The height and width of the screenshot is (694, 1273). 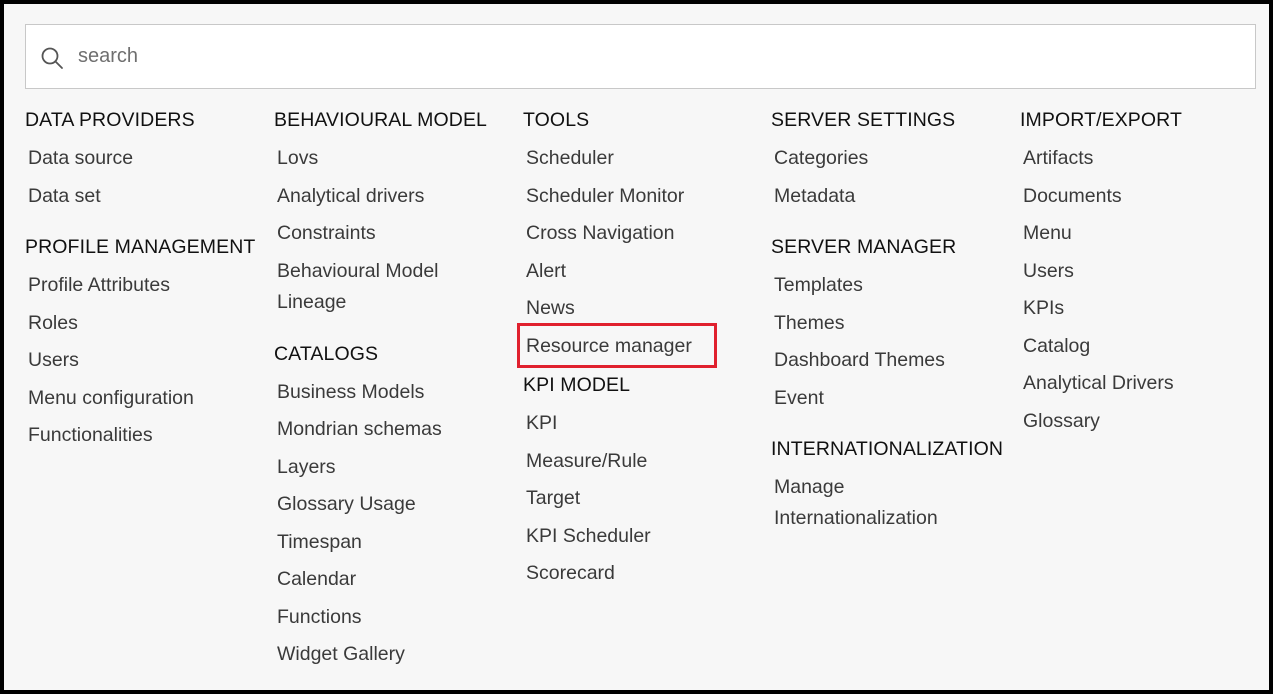 I want to click on menu-item-resource-manager: Resource manager, so click(x=646, y=350).